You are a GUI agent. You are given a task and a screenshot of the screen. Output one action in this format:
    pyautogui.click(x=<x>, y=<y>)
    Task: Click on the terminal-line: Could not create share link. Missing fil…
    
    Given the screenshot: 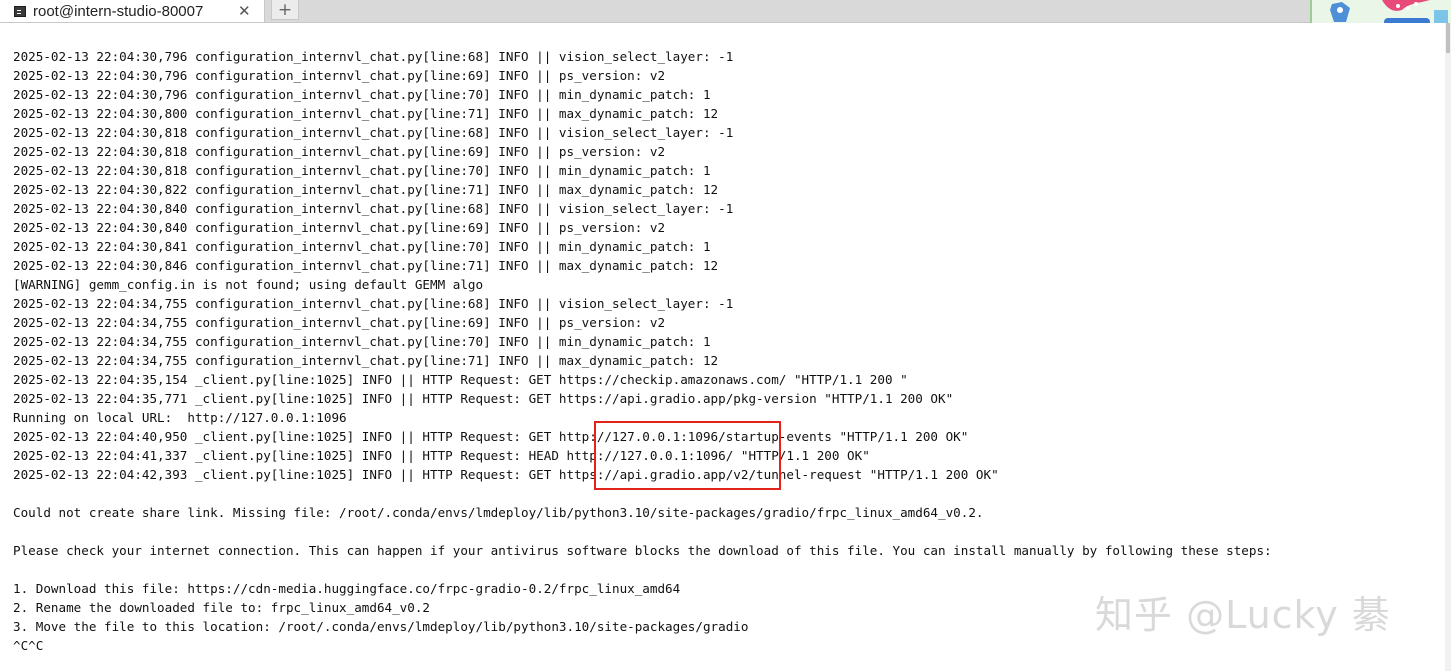 What is the action you would take?
    pyautogui.click(x=498, y=512)
    